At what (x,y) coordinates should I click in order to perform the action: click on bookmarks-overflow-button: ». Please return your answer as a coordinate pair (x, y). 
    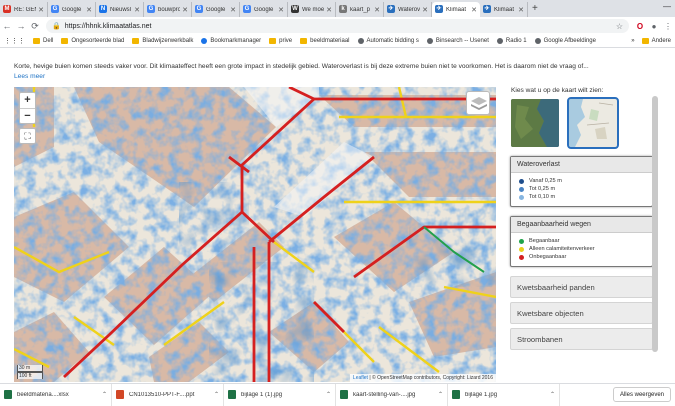
    Looking at the image, I should click on (632, 41).